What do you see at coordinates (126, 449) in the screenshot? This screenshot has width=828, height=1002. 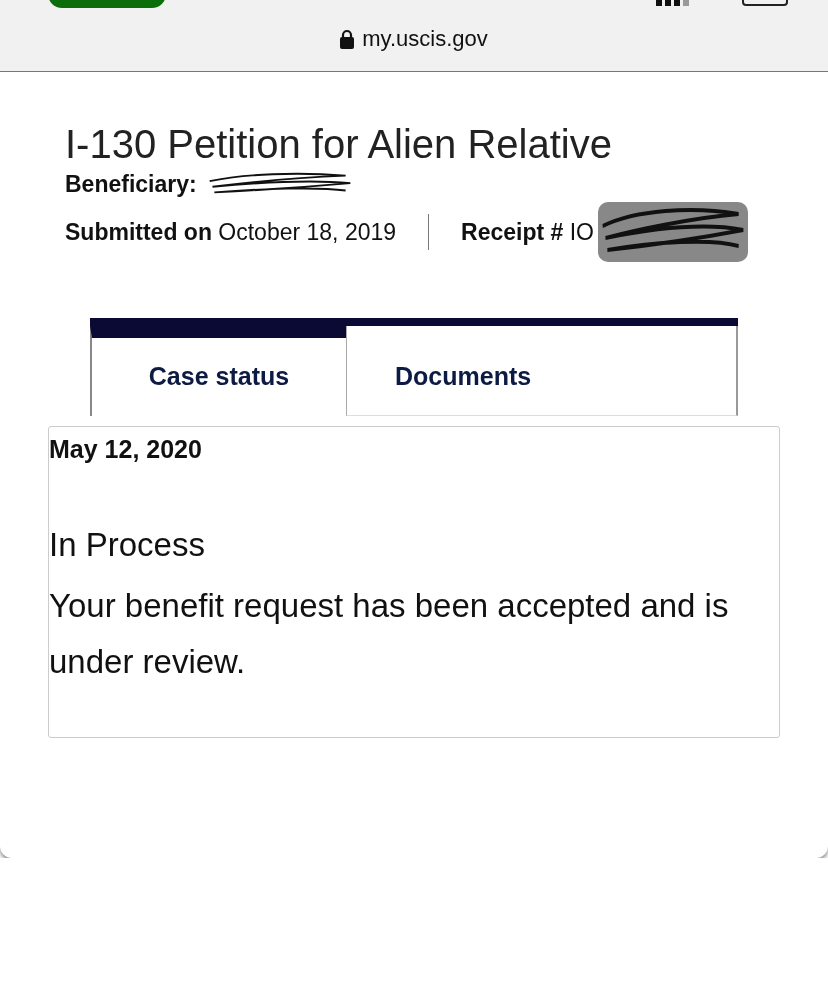 I see `status-date: May 12, 2020` at bounding box center [126, 449].